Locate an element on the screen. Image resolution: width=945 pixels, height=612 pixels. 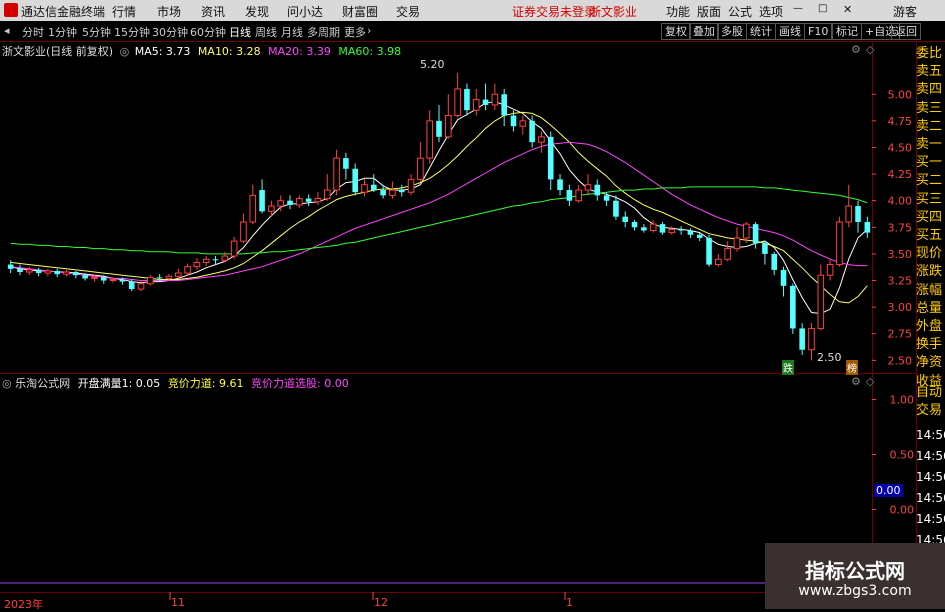
sub-toggle-icon: ◎ is located at coordinates (7, 383).